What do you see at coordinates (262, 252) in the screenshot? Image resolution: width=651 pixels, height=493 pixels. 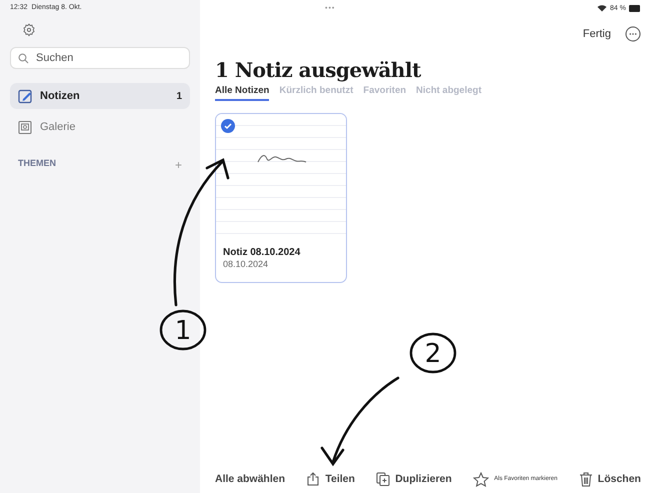 I see `note-title: Notiz 08.10.2024` at bounding box center [262, 252].